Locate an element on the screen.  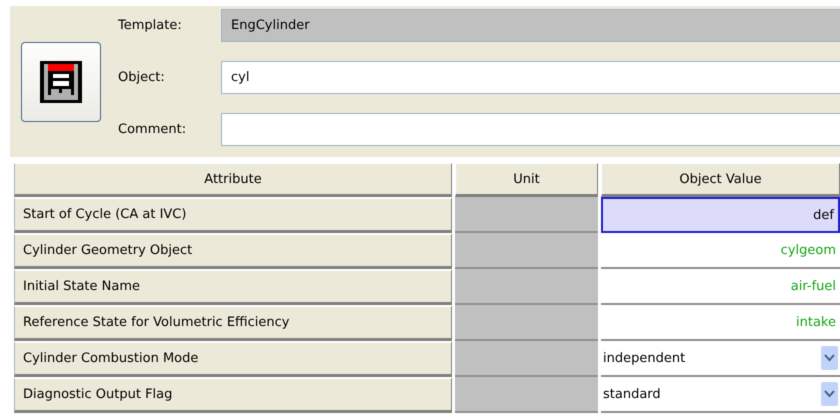
field-label: Template: is located at coordinates (150, 25).